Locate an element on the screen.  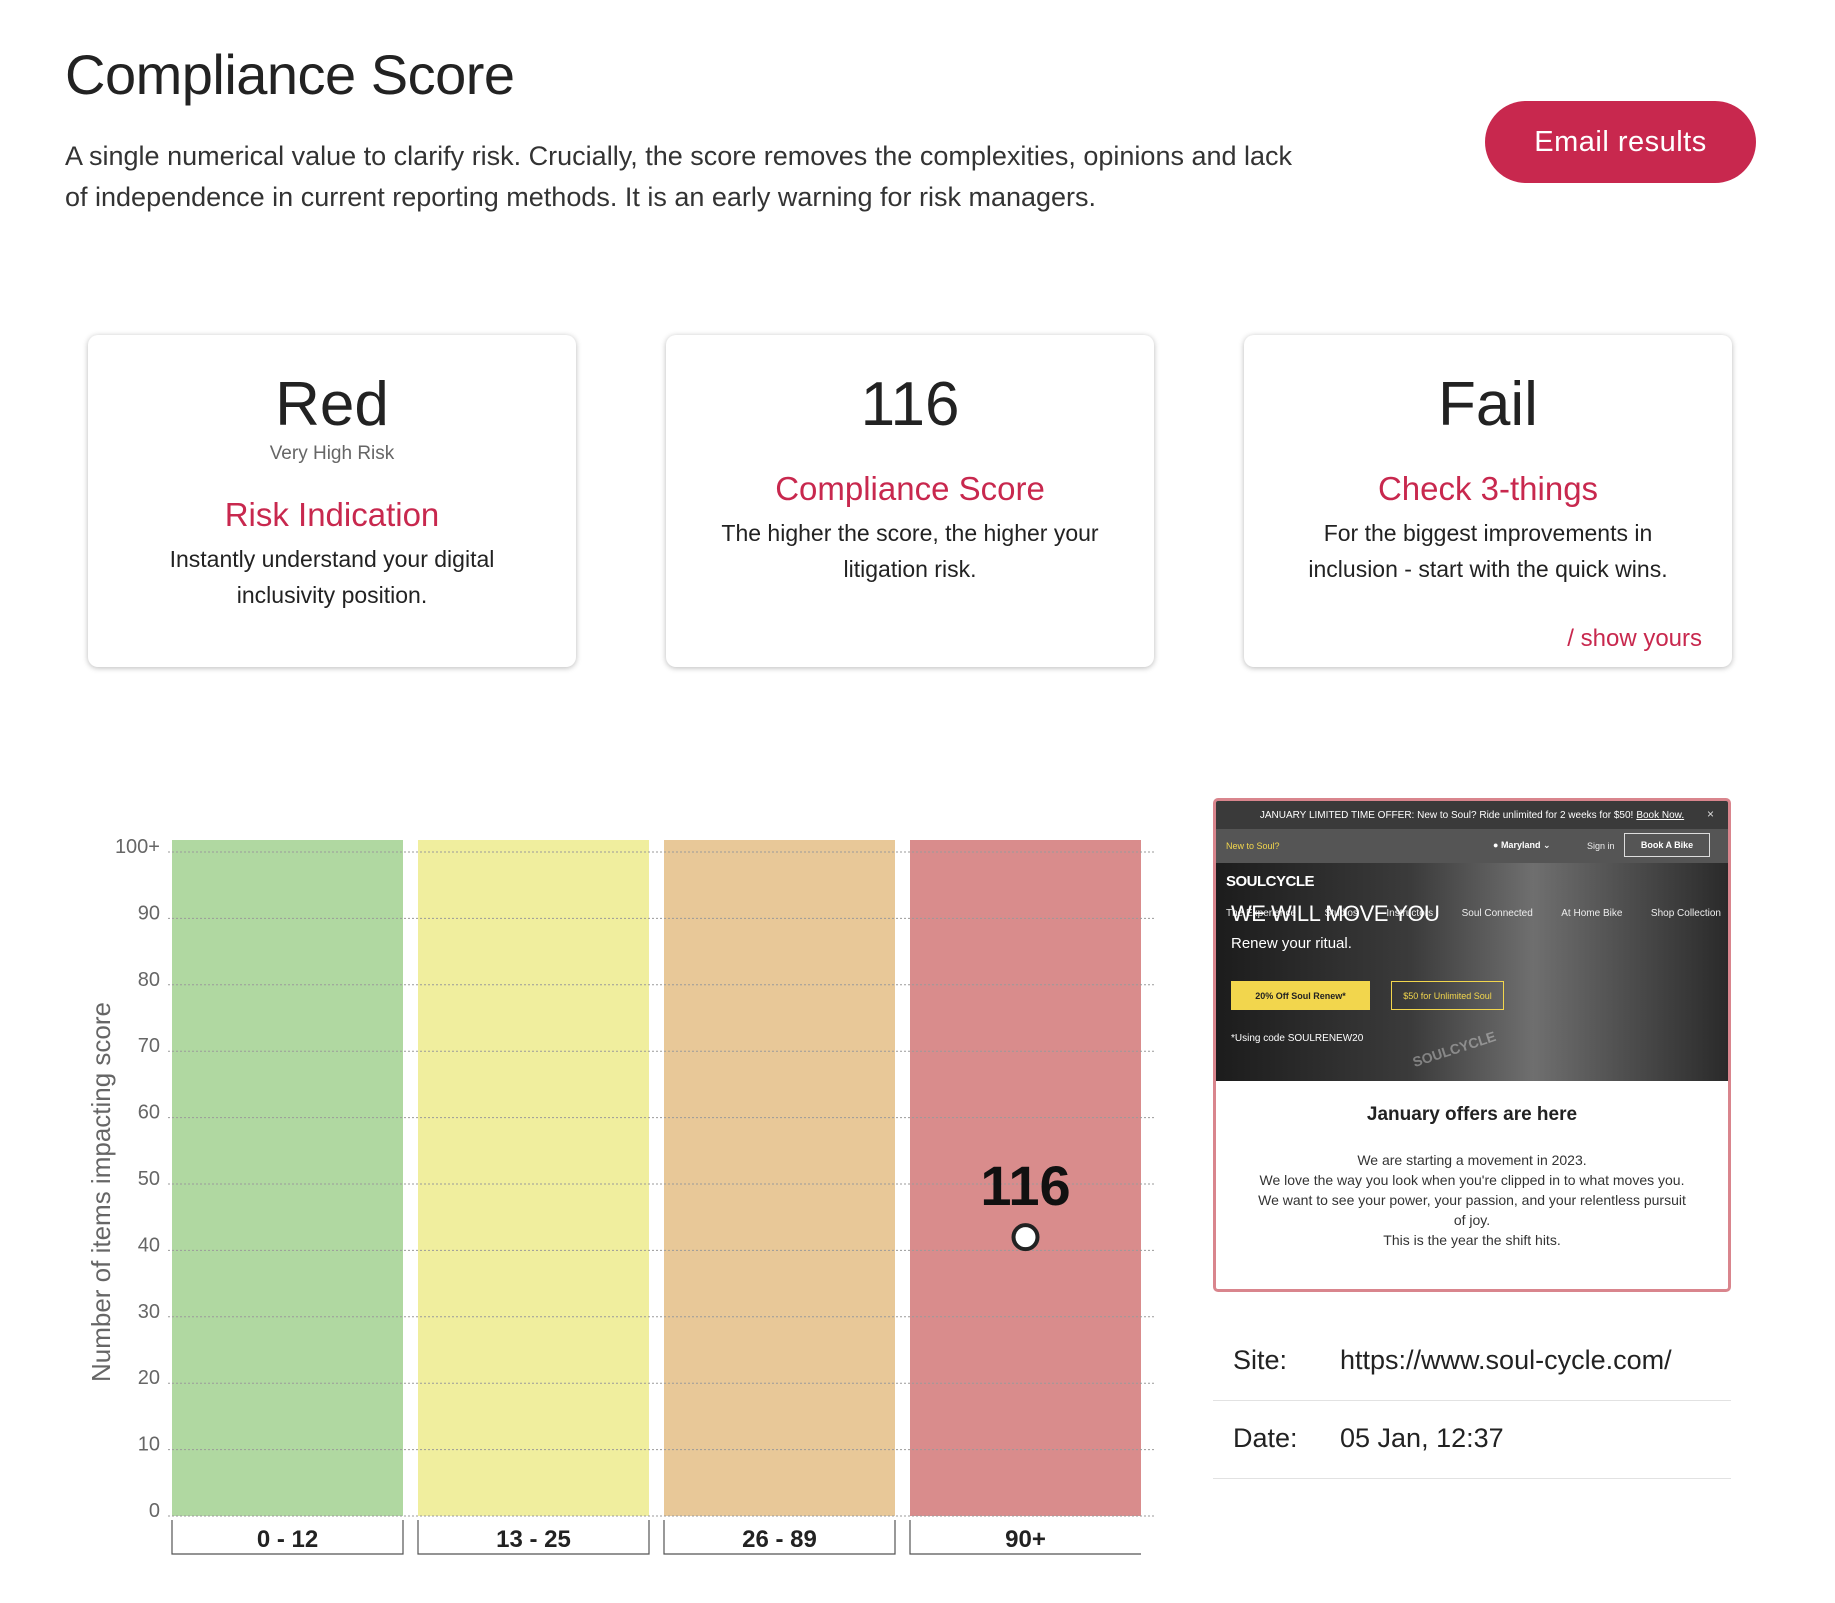
chart-y-axis-label: Number of items impacting score is located at coordinates (101, 1192).